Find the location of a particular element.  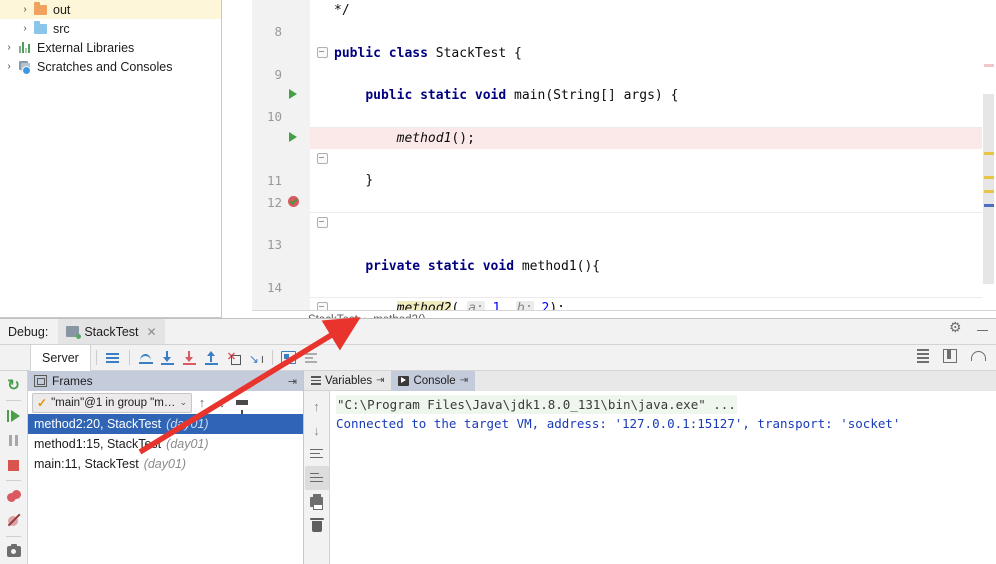

stop-button is located at coordinates (14, 465).